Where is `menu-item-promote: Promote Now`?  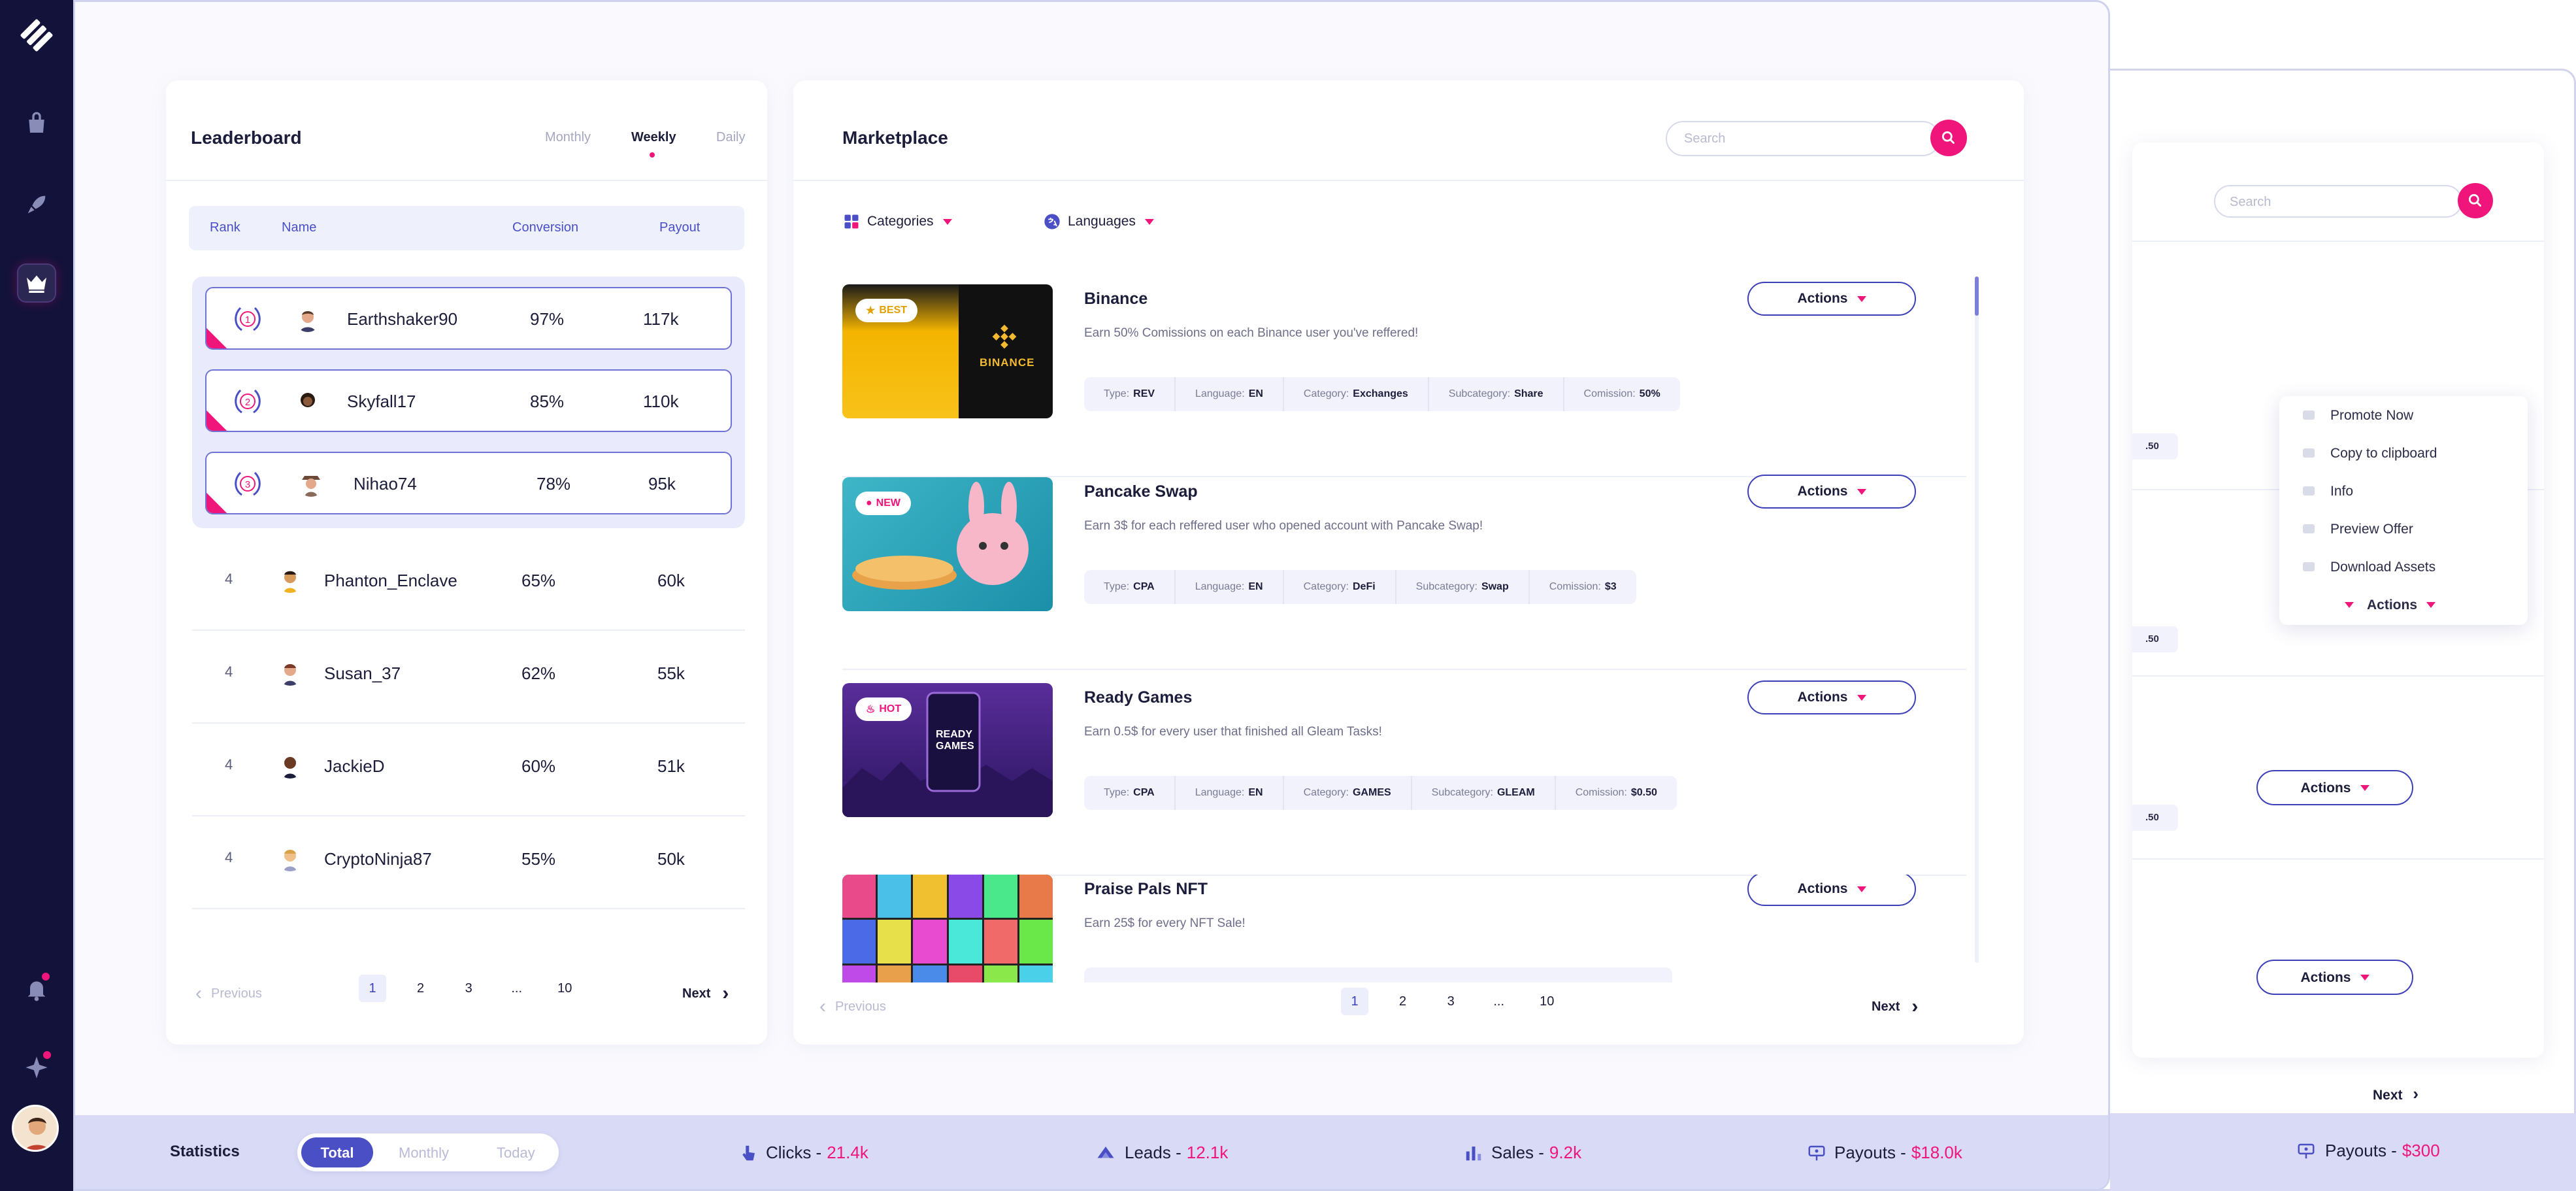 menu-item-promote: Promote Now is located at coordinates (2403, 415).